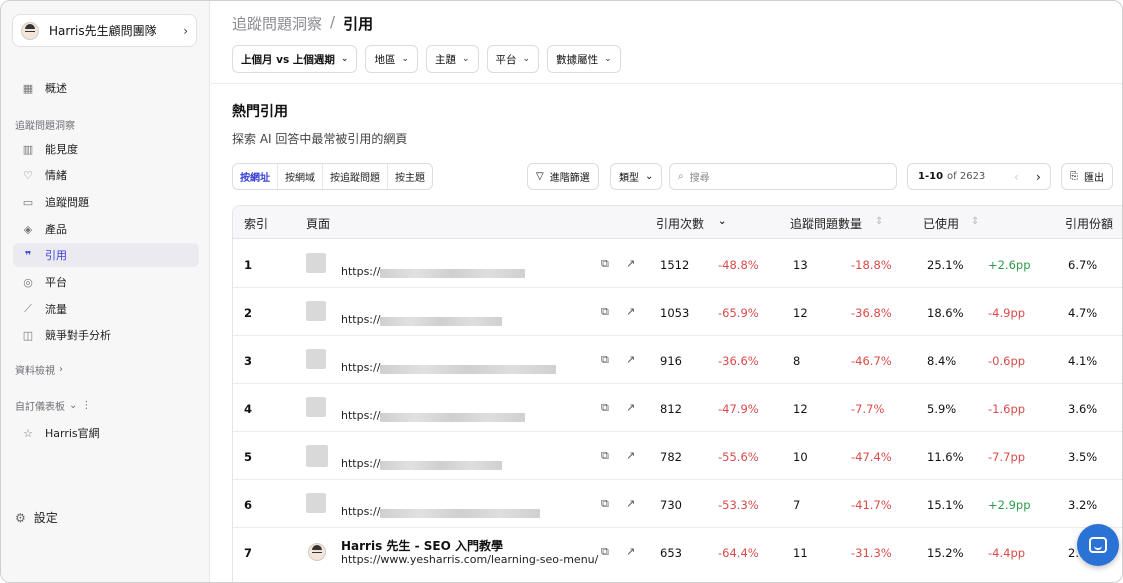 The height and width of the screenshot is (583, 1123). I want to click on page-thumbnail, so click(316, 359).